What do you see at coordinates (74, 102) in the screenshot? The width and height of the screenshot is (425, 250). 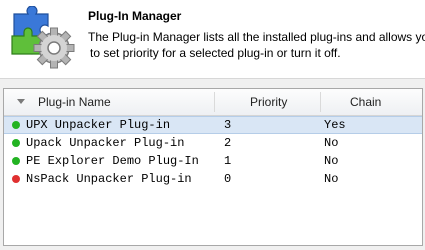 I see `column-header-name: Plug-in Name` at bounding box center [74, 102].